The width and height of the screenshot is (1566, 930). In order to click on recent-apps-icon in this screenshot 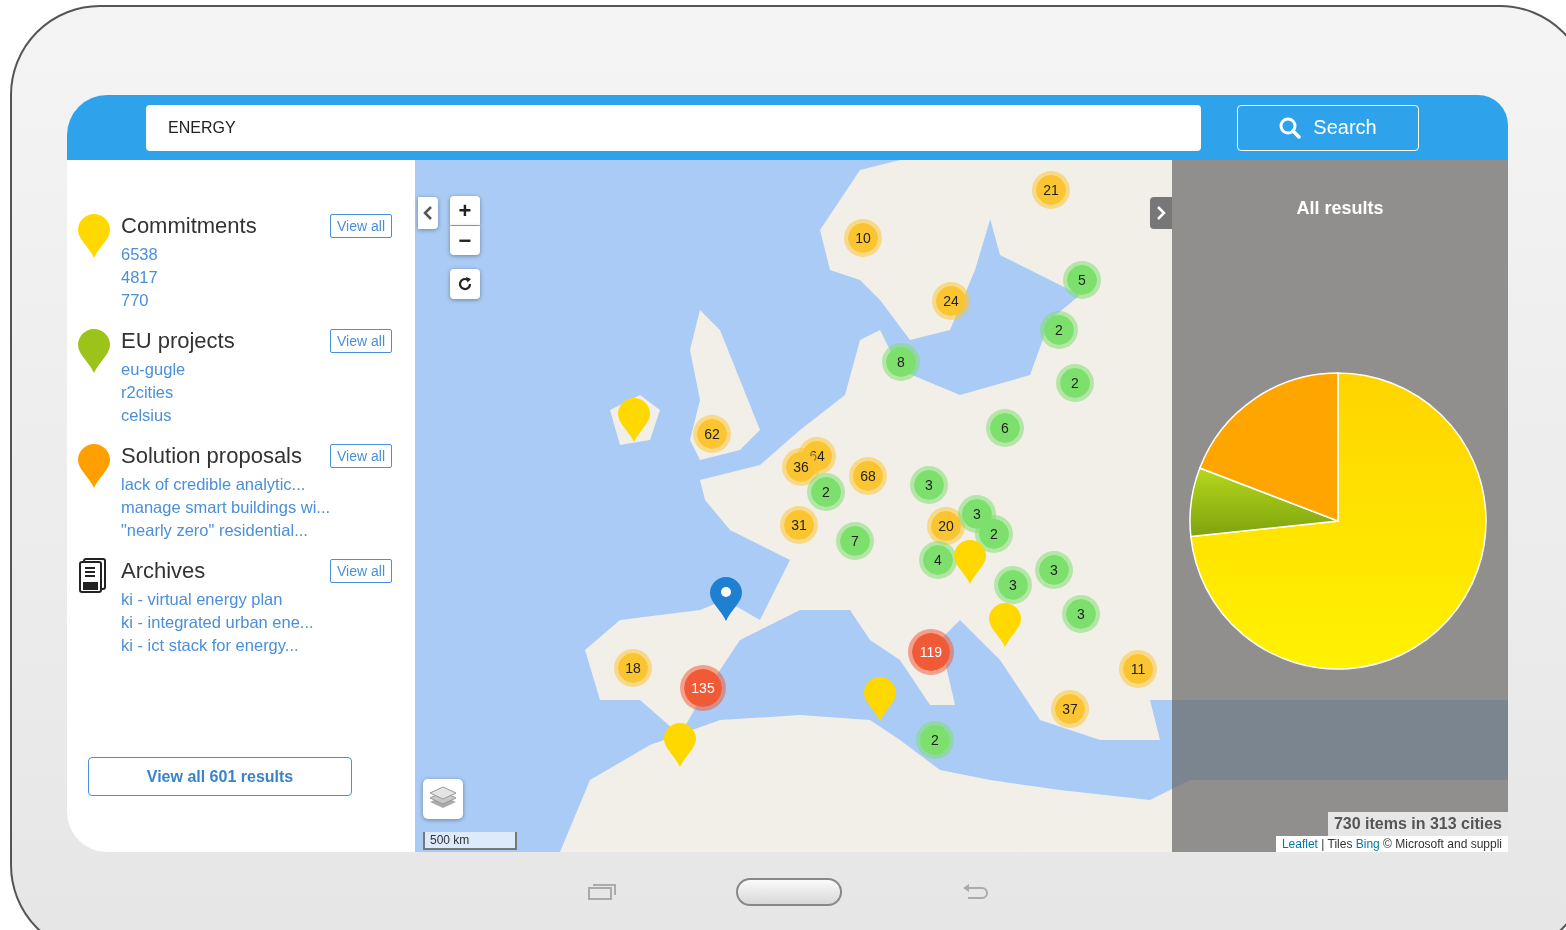, I will do `click(601, 892)`.